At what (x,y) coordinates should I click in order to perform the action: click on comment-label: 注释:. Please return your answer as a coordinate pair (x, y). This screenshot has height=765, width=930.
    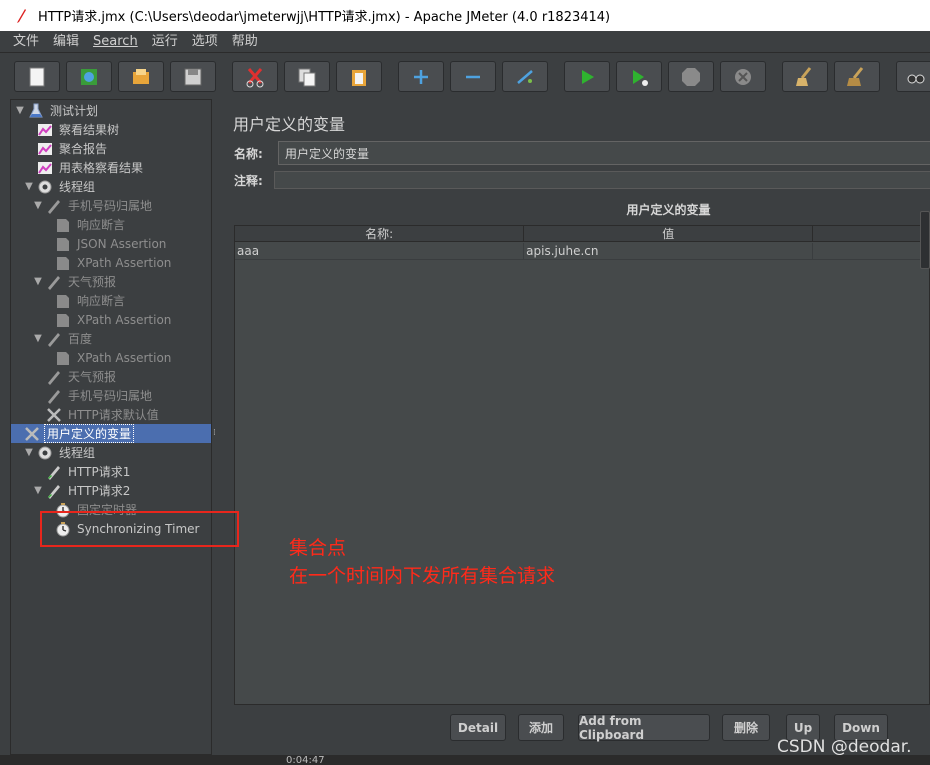
    Looking at the image, I should click on (248, 181).